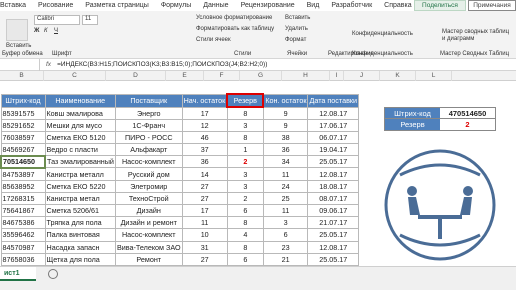 The width and height of the screenshot is (516, 290). What do you see at coordinates (351, 5) in the screenshot?
I see `ribbon-tab: Разработчик` at bounding box center [351, 5].